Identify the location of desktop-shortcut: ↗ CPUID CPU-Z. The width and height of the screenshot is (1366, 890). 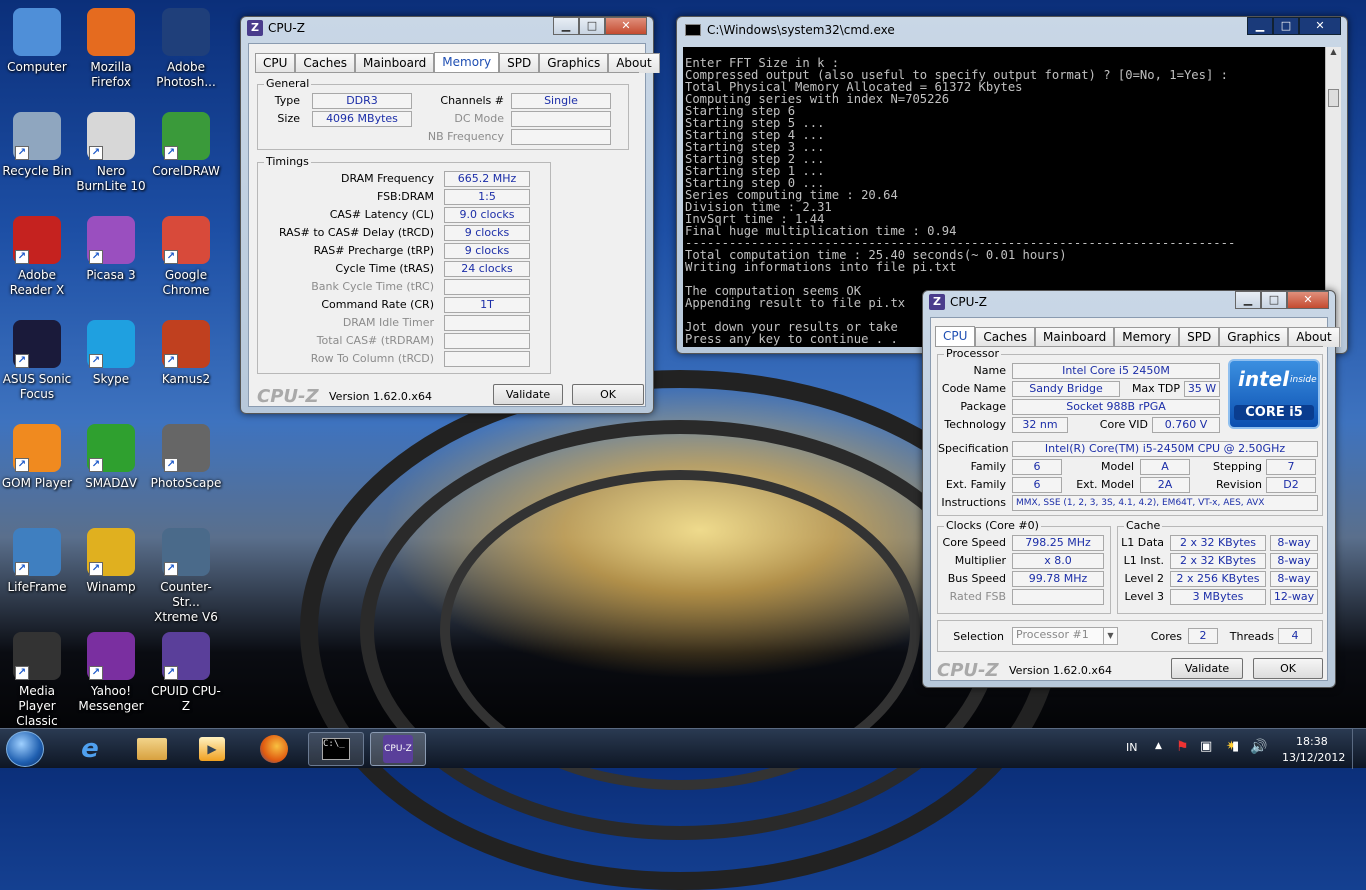
(186, 673).